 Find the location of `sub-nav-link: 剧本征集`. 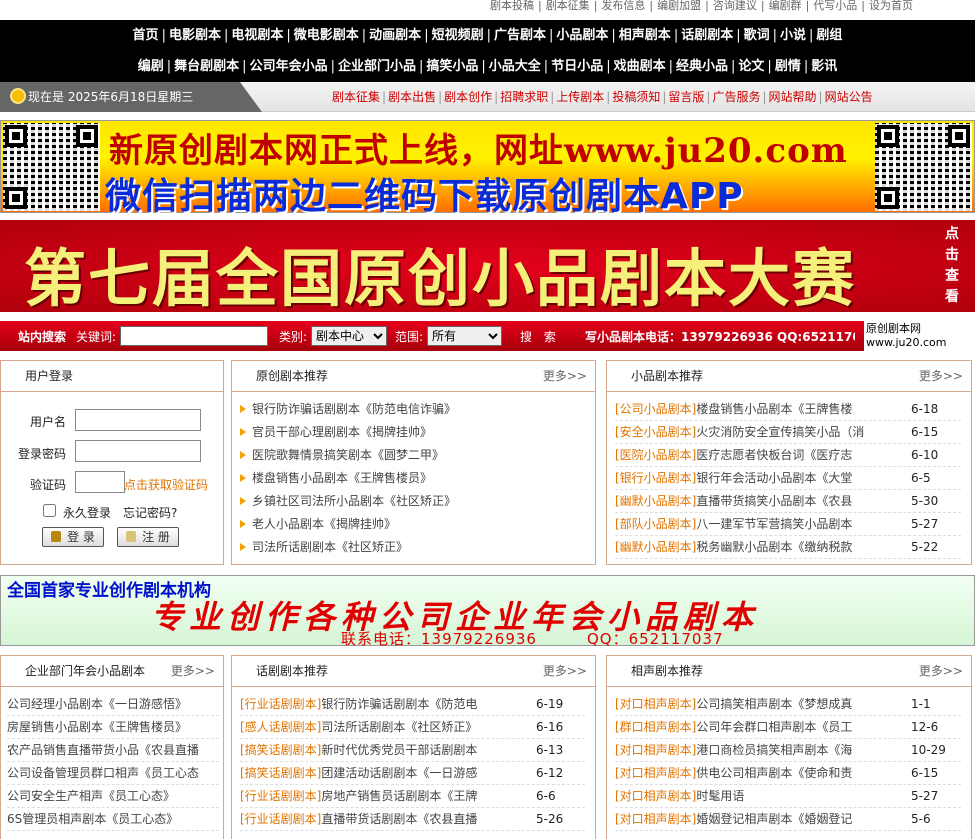

sub-nav-link: 剧本征集 is located at coordinates (356, 97).